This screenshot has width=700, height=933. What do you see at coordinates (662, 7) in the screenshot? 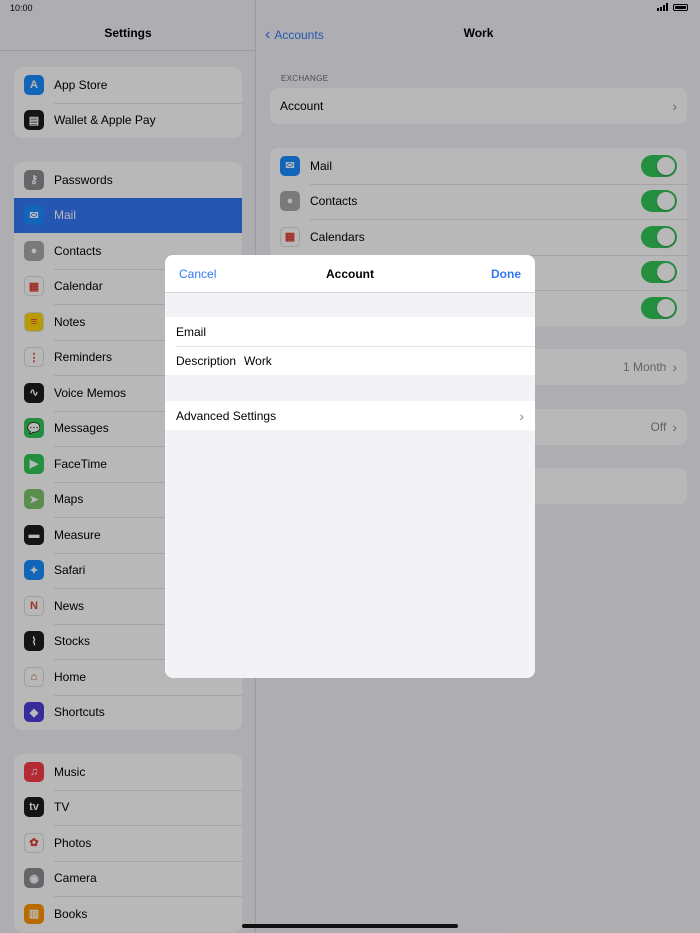
I see `cellular-signal-icon` at bounding box center [662, 7].